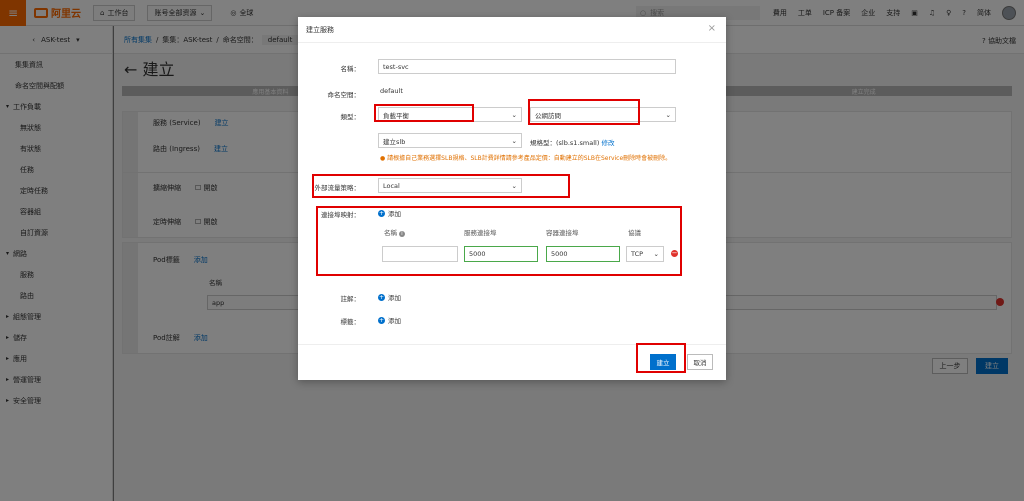 The width and height of the screenshot is (1024, 501). I want to click on cancel-button: 取消, so click(700, 362).